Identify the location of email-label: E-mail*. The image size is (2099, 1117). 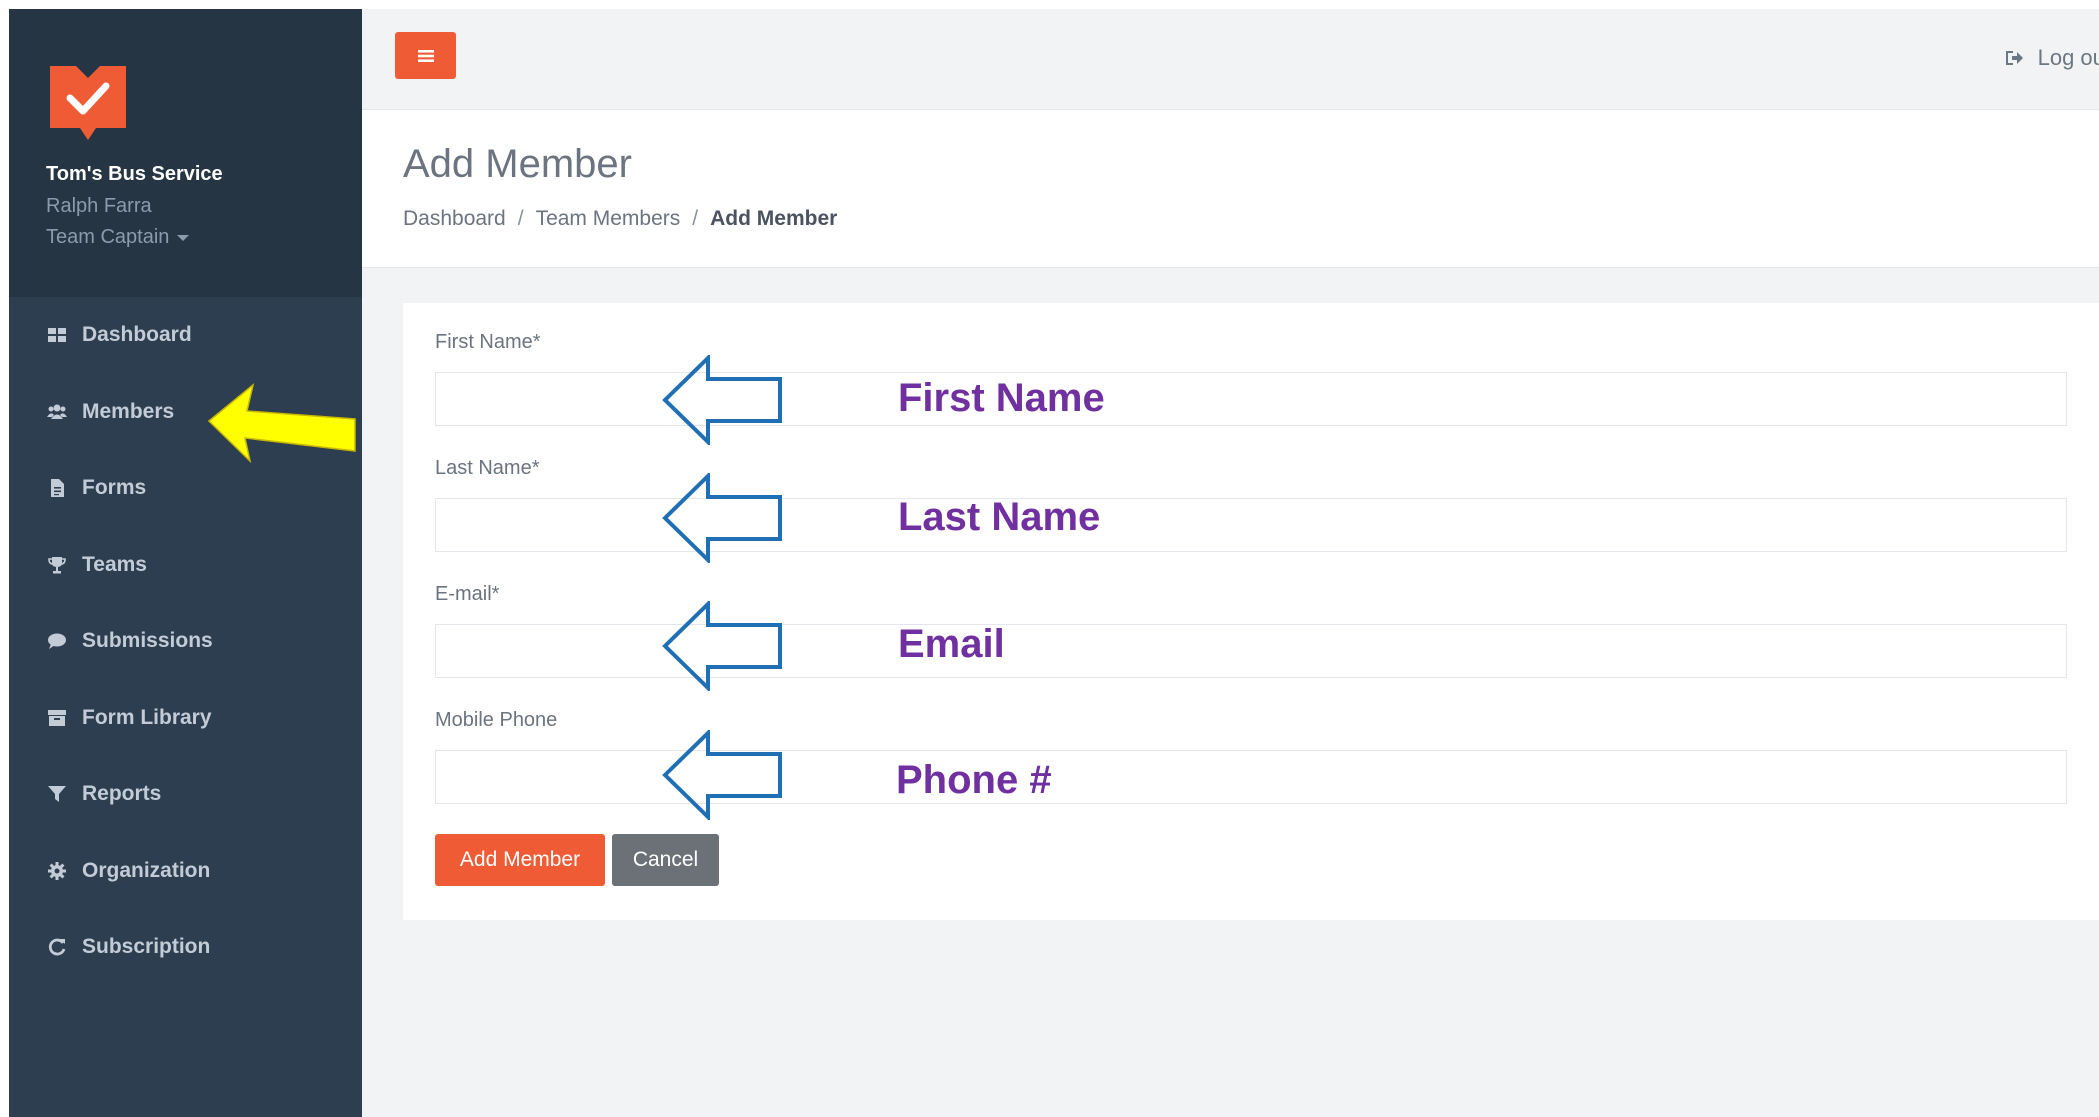
(467, 594).